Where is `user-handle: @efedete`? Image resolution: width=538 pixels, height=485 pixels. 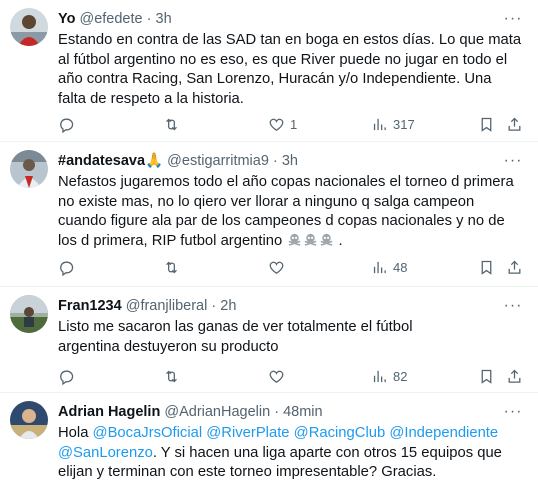
user-handle: @efedete is located at coordinates (110, 19).